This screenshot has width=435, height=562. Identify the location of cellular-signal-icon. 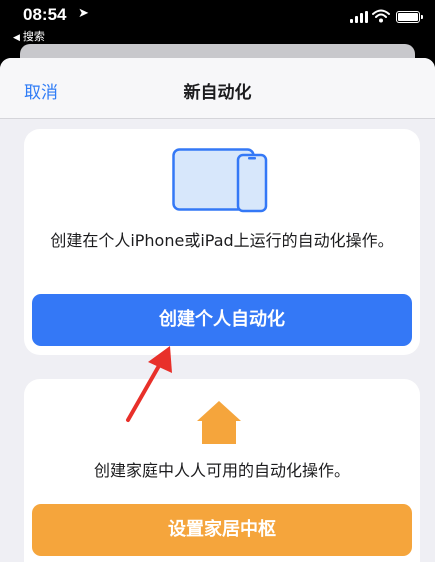
(359, 17).